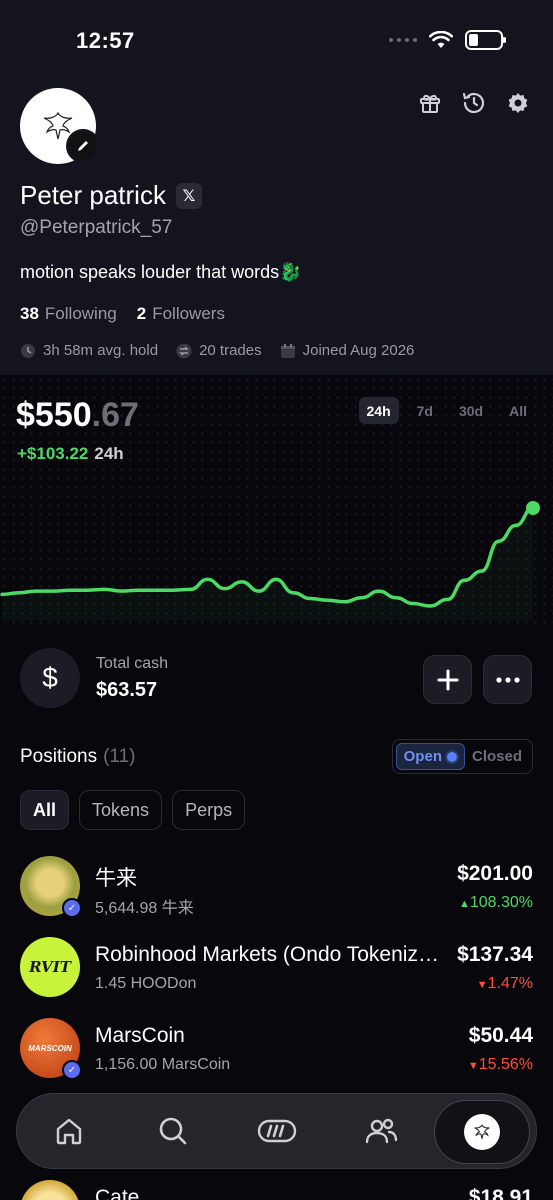  I want to click on position-amount: 1,156.00 MarsCoin, so click(163, 1064).